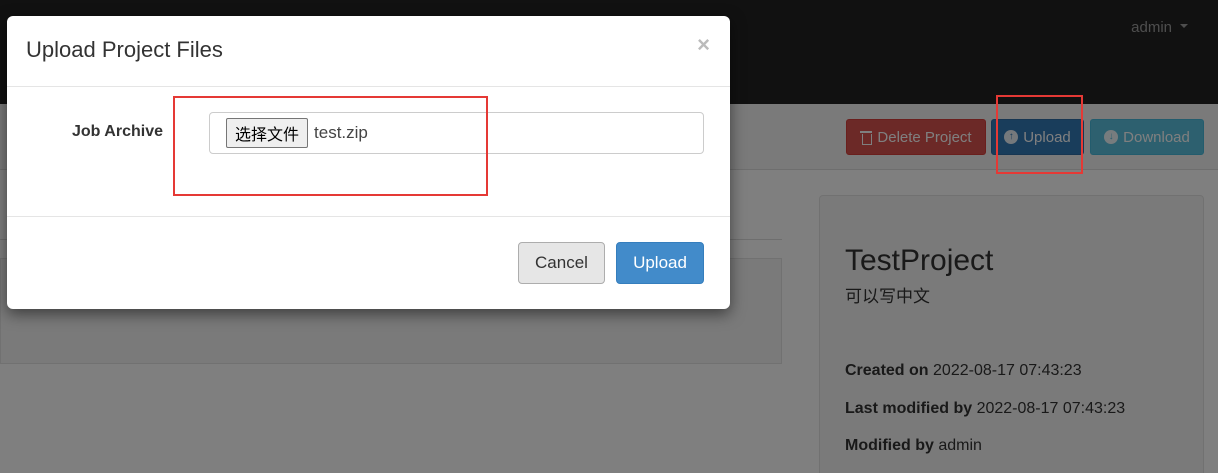 The height and width of the screenshot is (473, 1218). I want to click on cancel-button: Cancel, so click(561, 263).